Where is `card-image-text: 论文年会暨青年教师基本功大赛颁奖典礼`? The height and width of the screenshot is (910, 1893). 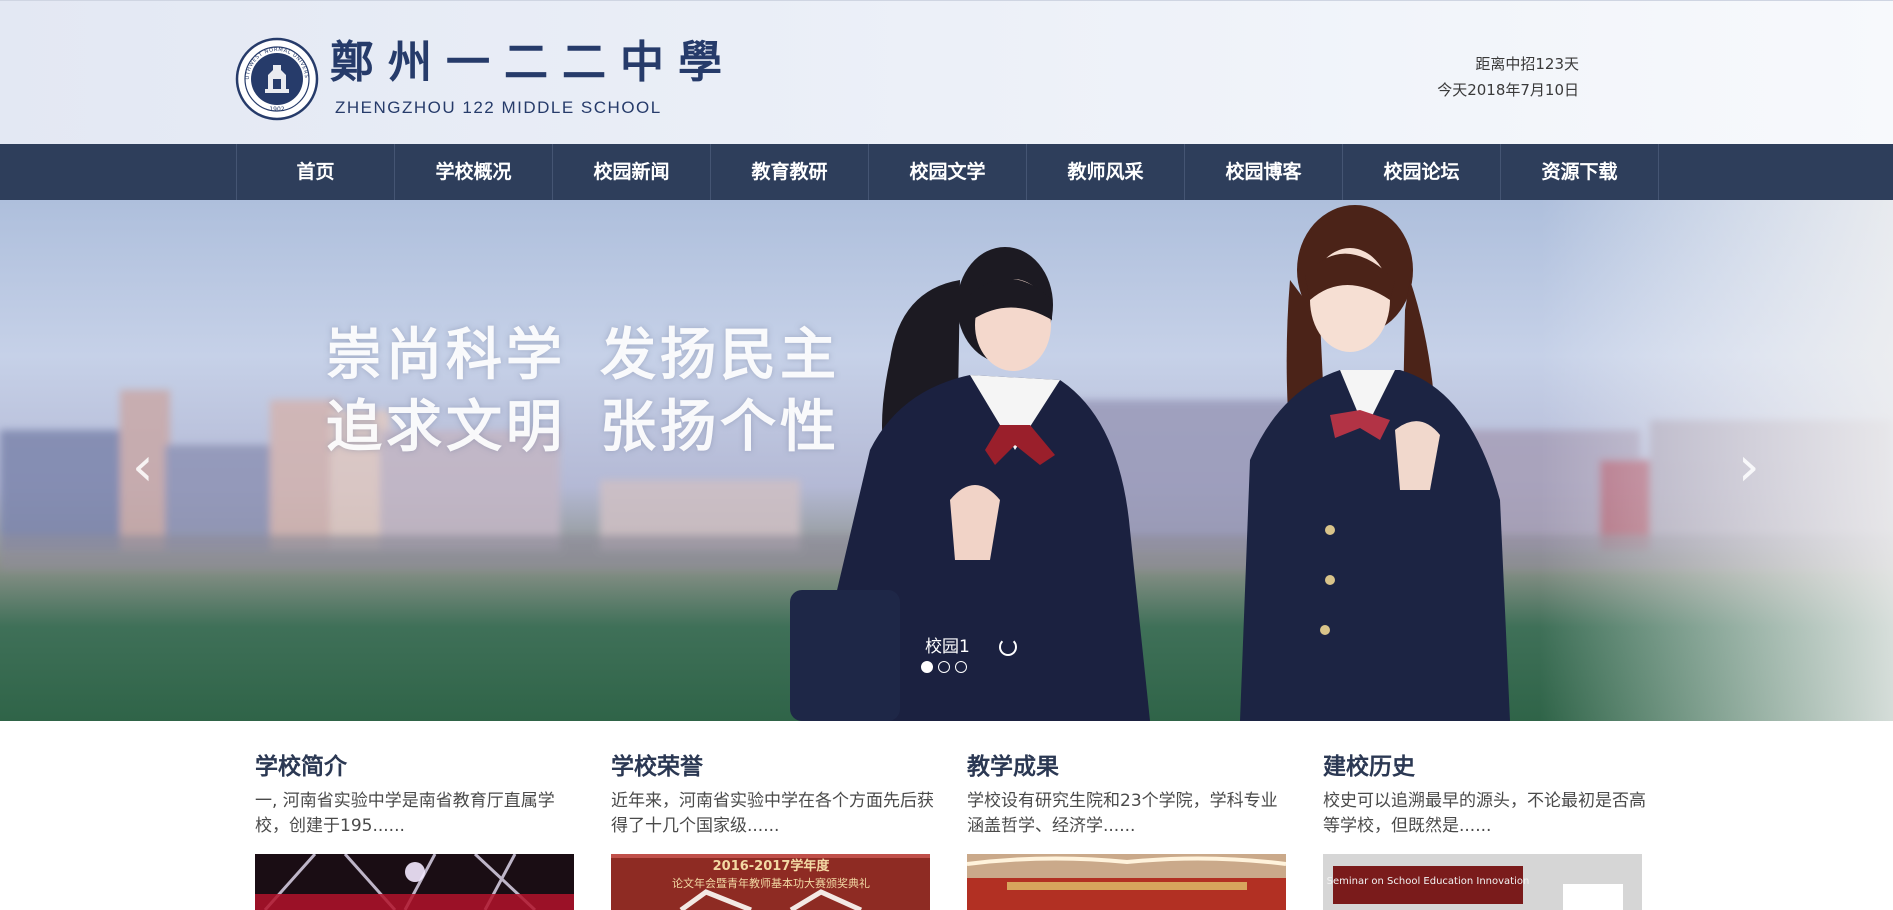
card-image-text: 论文年会暨青年教师基本功大赛颁奖典礼 is located at coordinates (771, 883).